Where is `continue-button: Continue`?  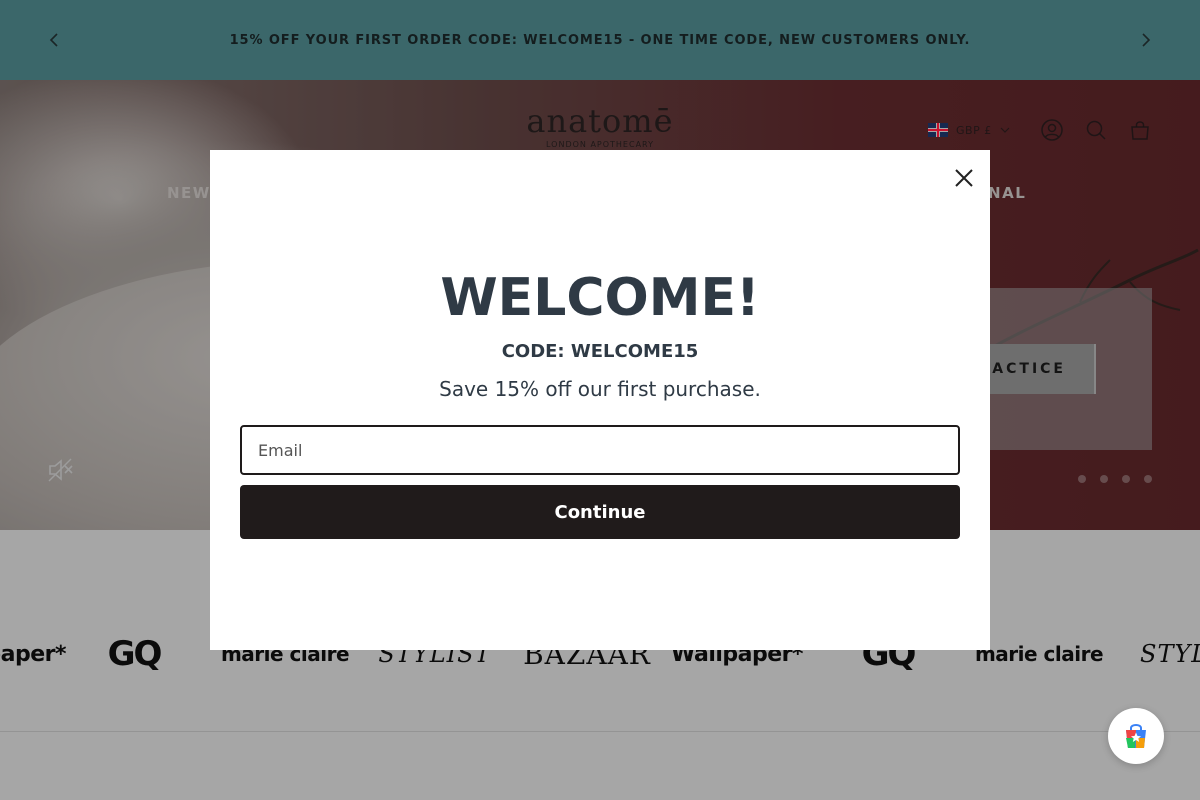 continue-button: Continue is located at coordinates (600, 512).